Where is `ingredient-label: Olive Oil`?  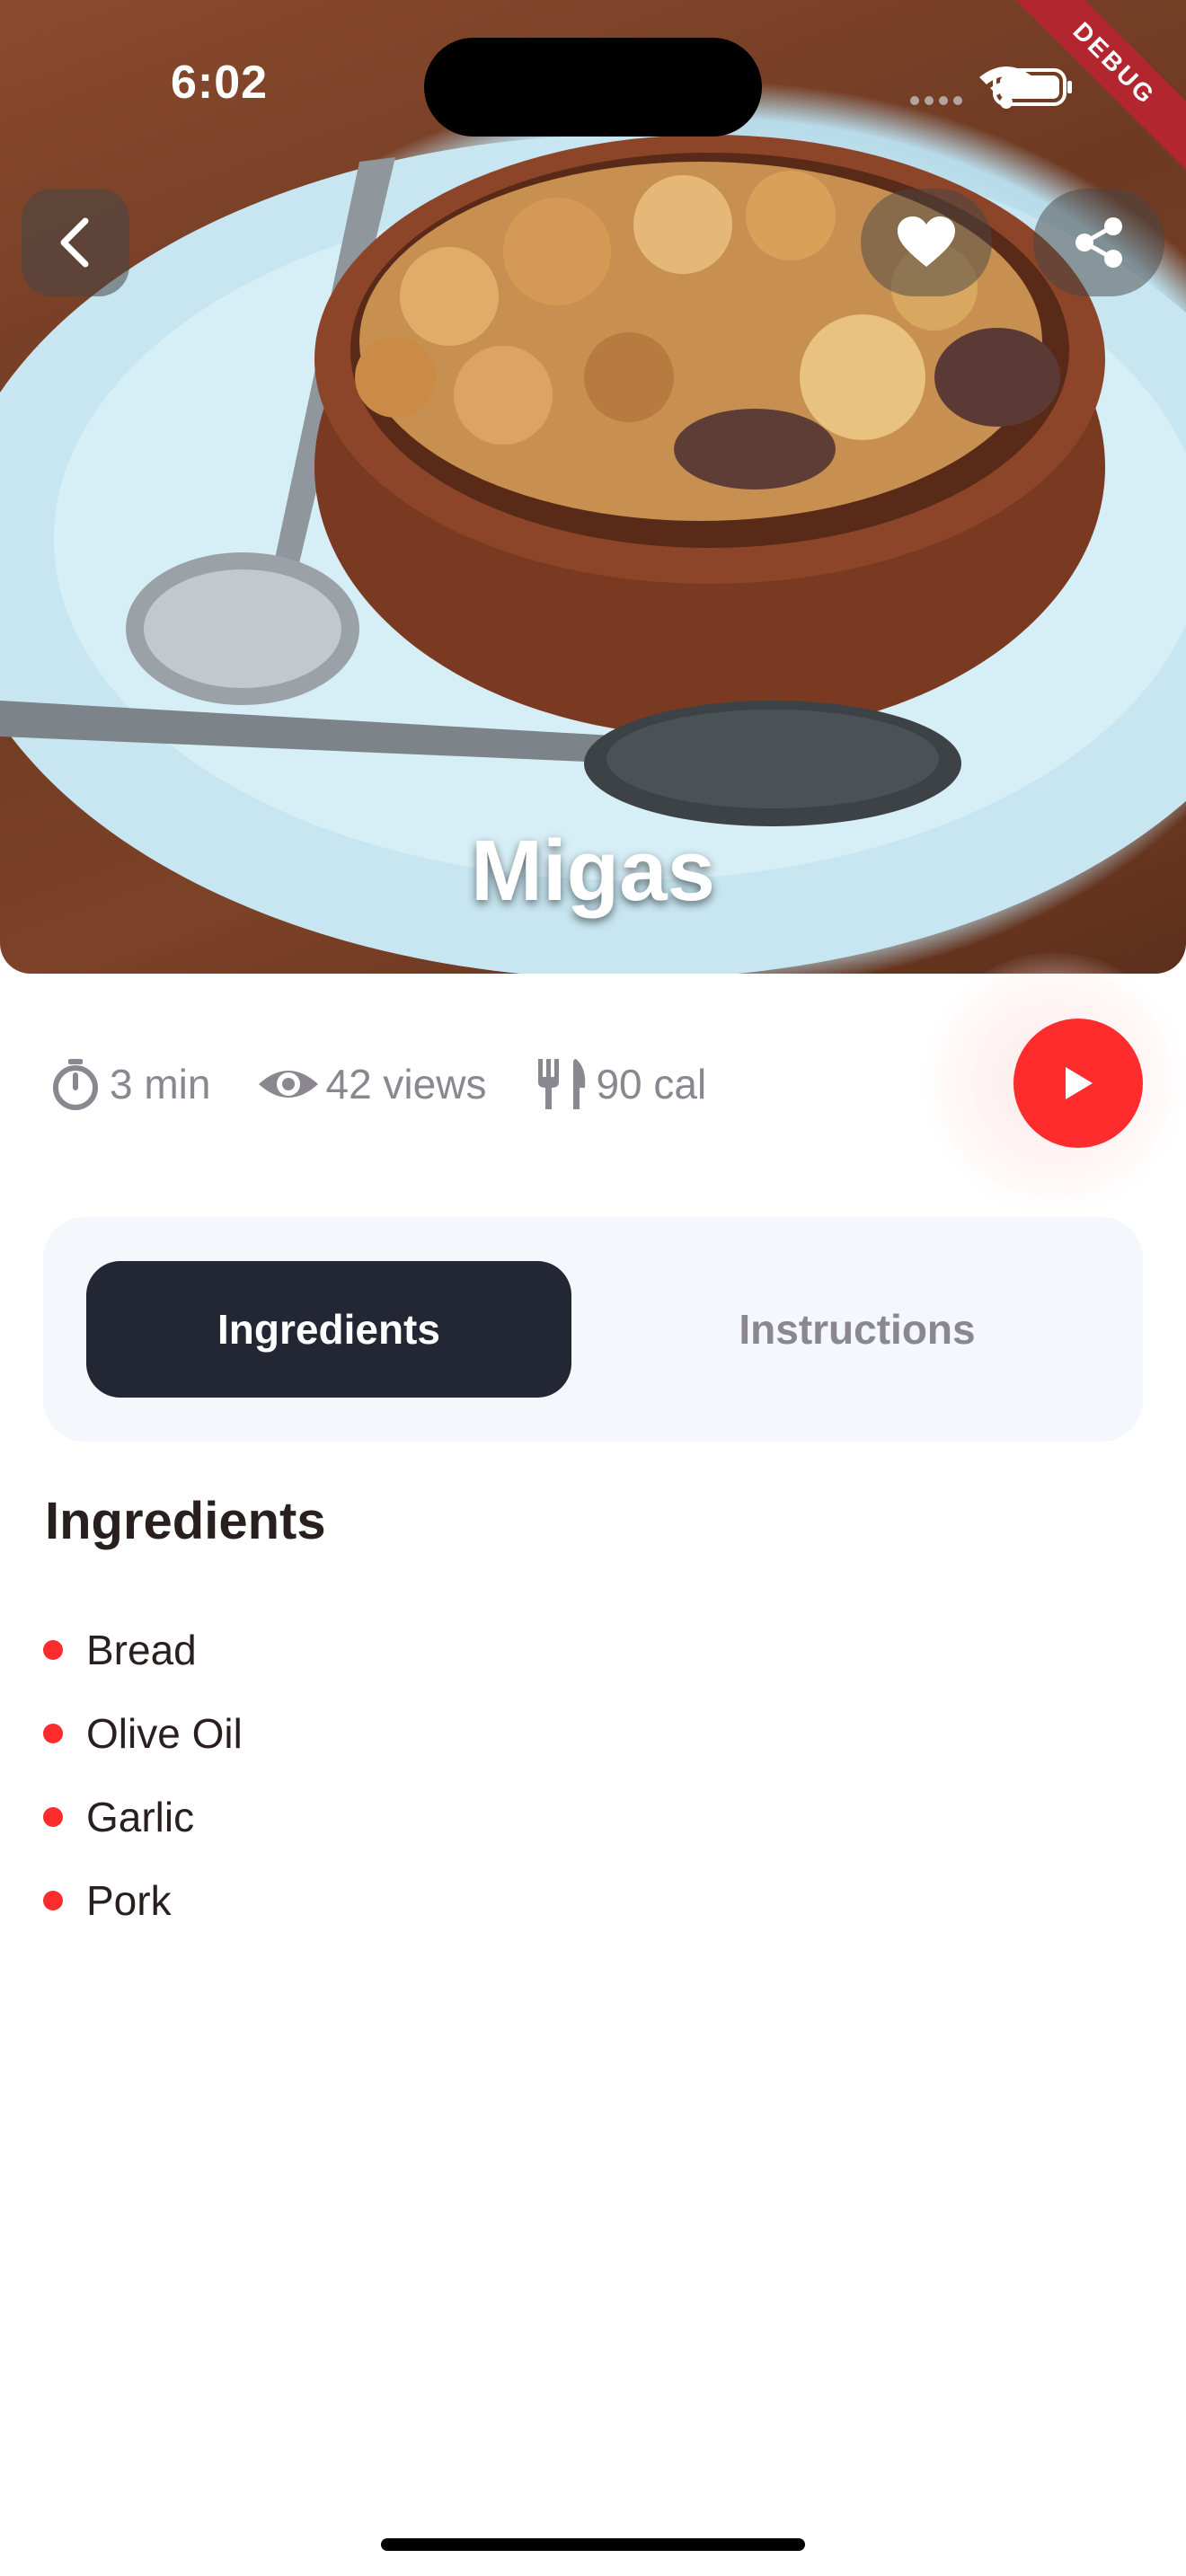
ingredient-label: Olive Oil is located at coordinates (164, 1733).